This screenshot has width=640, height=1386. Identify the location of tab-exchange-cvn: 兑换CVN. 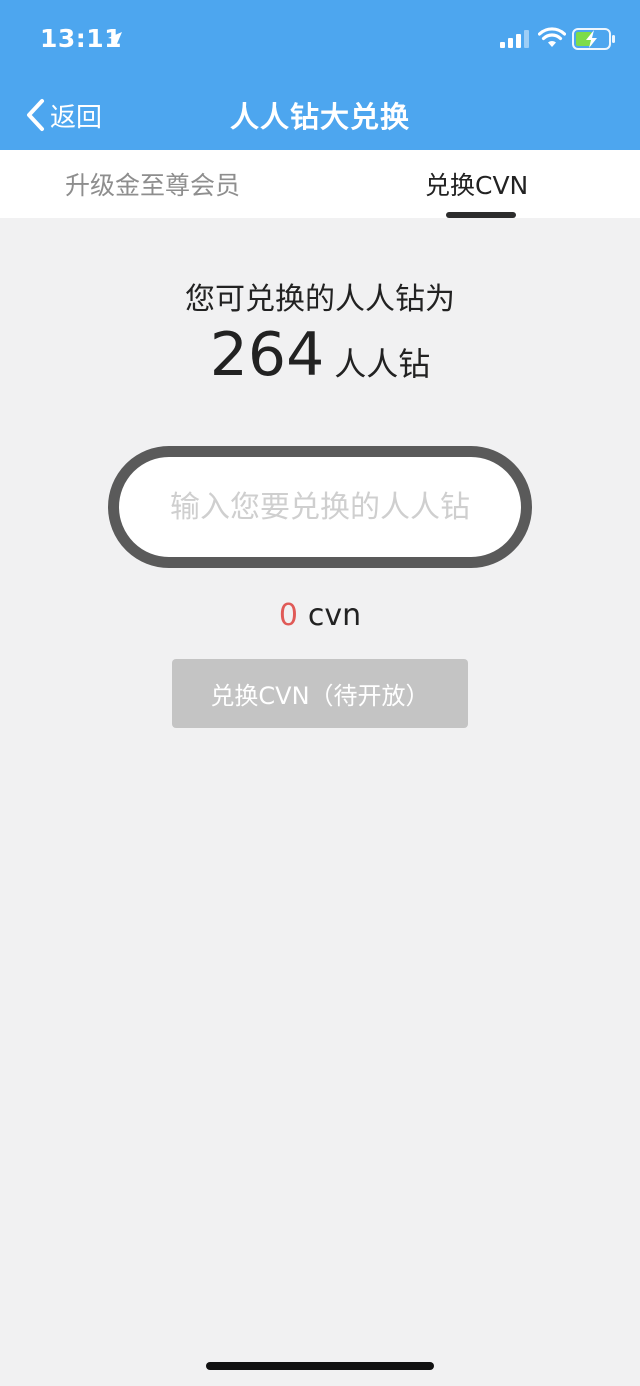
(476, 184).